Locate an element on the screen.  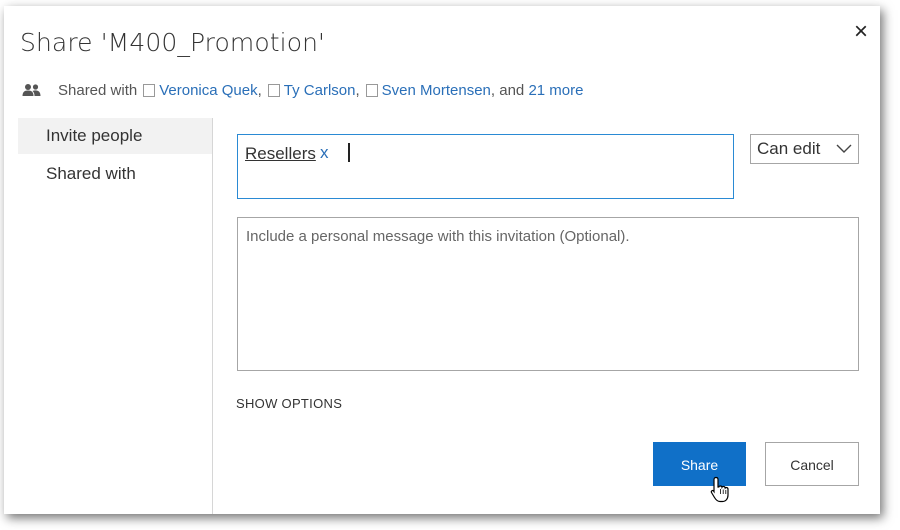
more-people-link: 21 more is located at coordinates (555, 90).